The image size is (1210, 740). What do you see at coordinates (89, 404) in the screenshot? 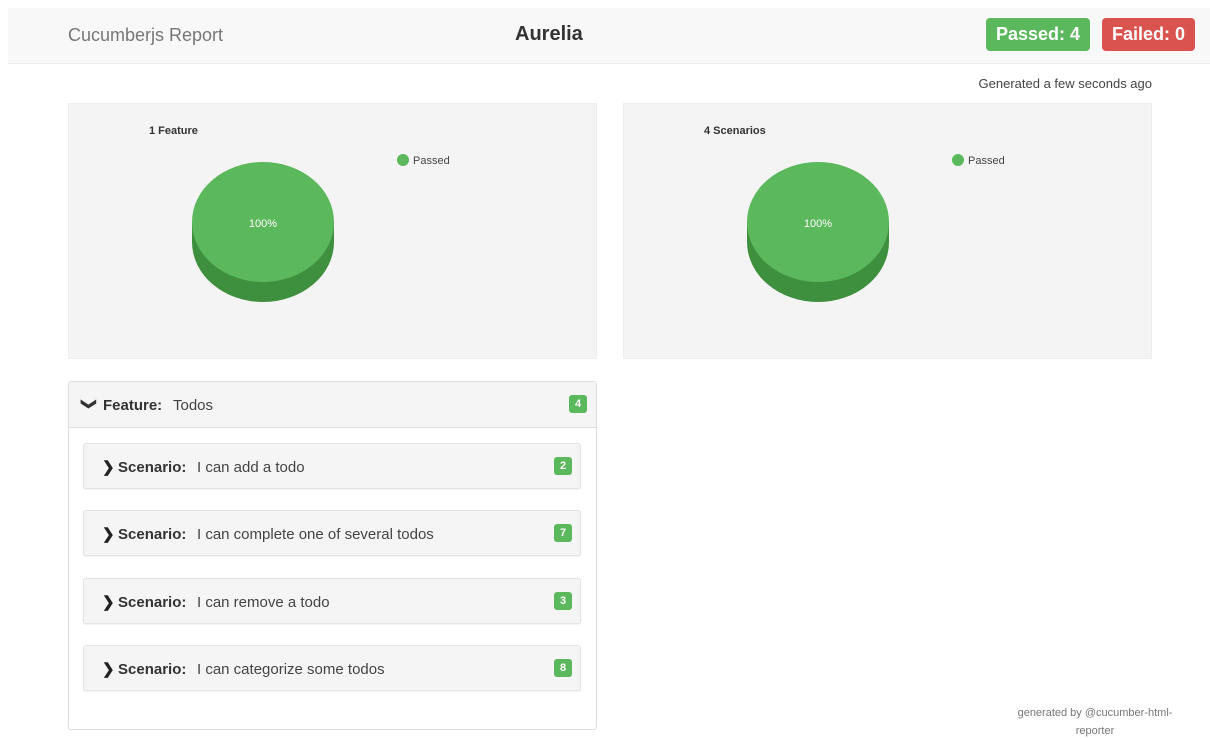
I see `chevron-down-icon: ❯` at bounding box center [89, 404].